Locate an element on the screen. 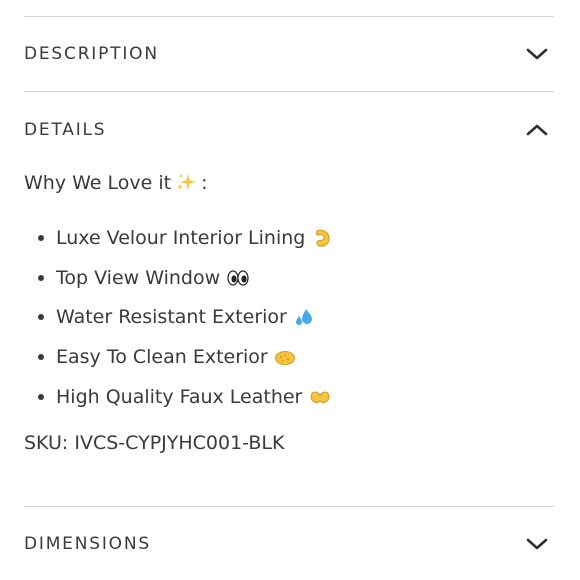 Image resolution: width=580 pixels, height=580 pixels. accordion-dimensions-title: DIMENSIONS is located at coordinates (87, 544).